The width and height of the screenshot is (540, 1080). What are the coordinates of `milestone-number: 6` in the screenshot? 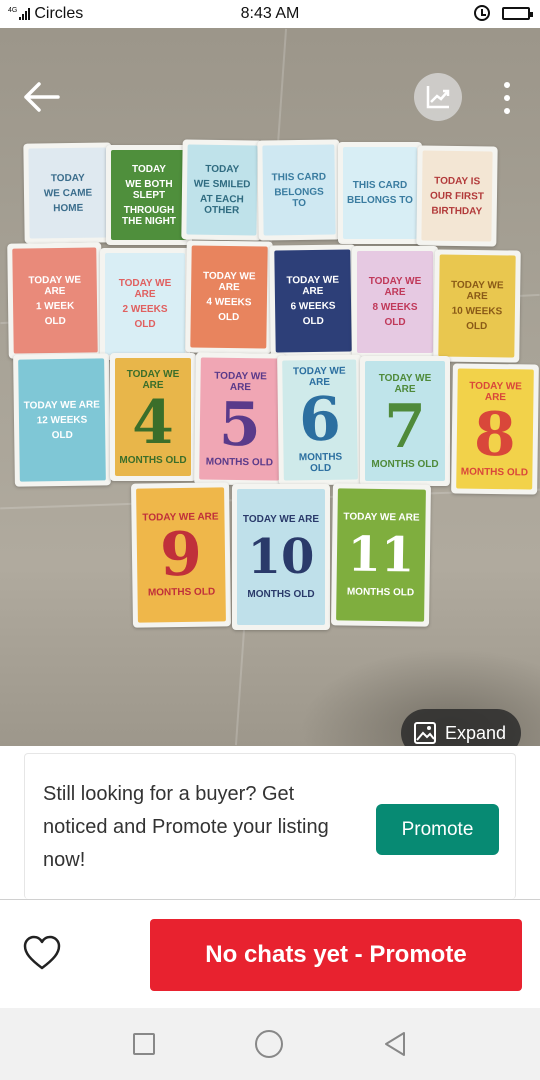 It's located at (320, 420).